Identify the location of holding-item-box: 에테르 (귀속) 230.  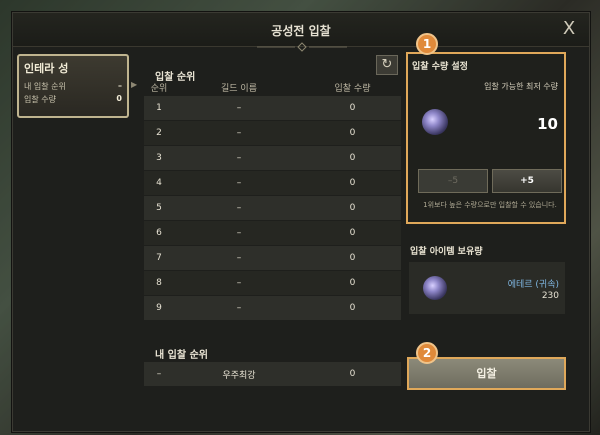
(487, 288).